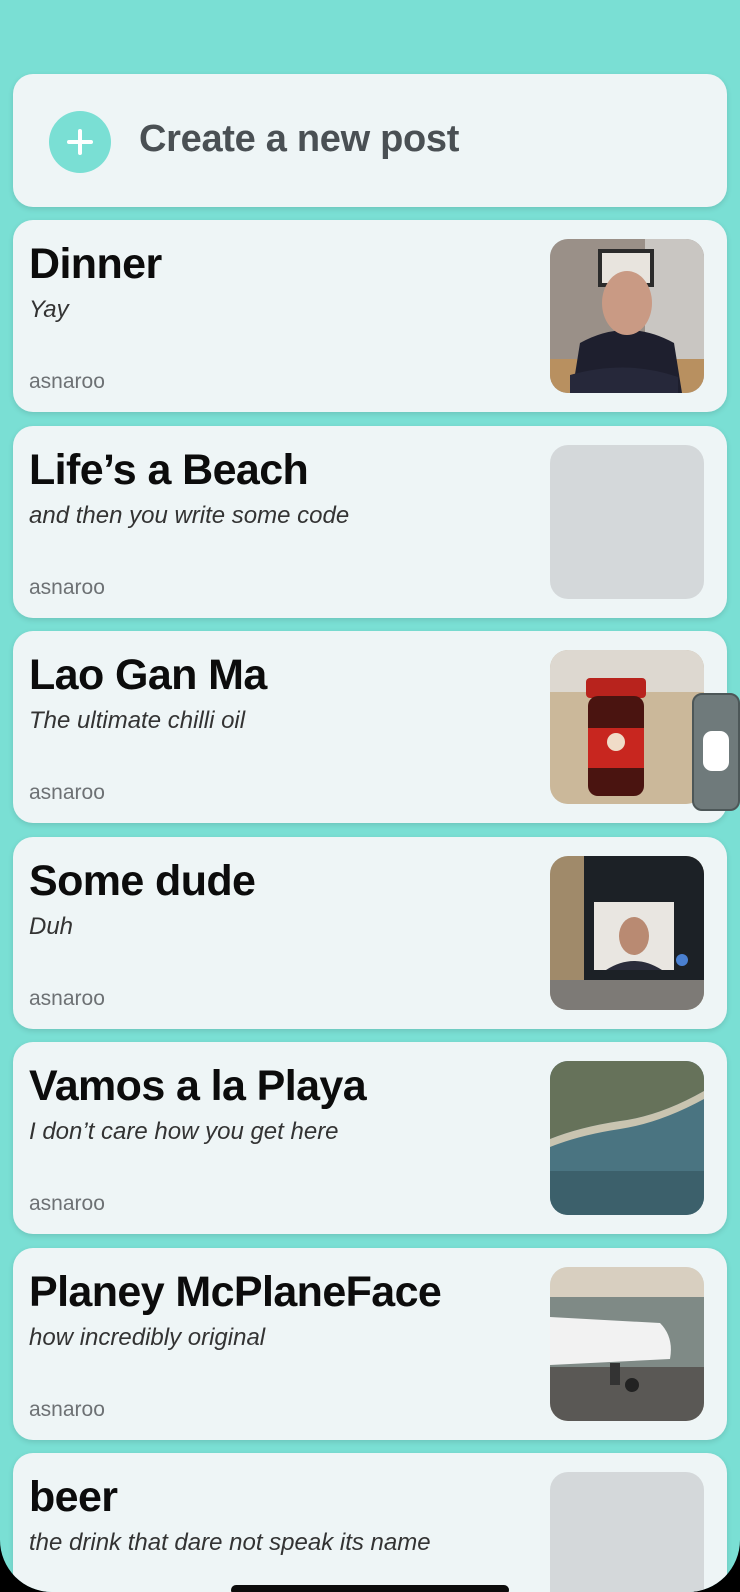  What do you see at coordinates (189, 515) in the screenshot?
I see `post-subtitle: and then you write some code` at bounding box center [189, 515].